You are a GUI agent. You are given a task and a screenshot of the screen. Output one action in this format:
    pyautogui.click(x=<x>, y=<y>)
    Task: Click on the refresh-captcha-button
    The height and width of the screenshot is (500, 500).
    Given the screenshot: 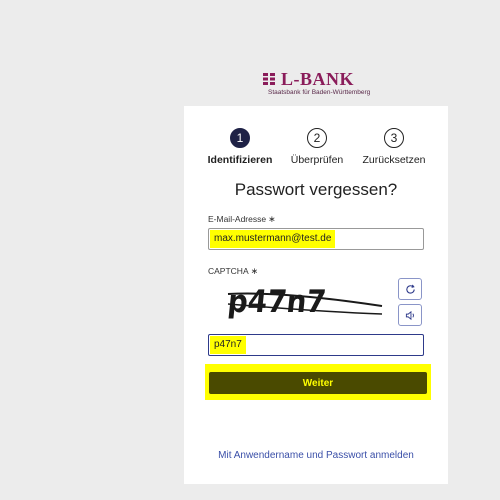 What is the action you would take?
    pyautogui.click(x=410, y=289)
    